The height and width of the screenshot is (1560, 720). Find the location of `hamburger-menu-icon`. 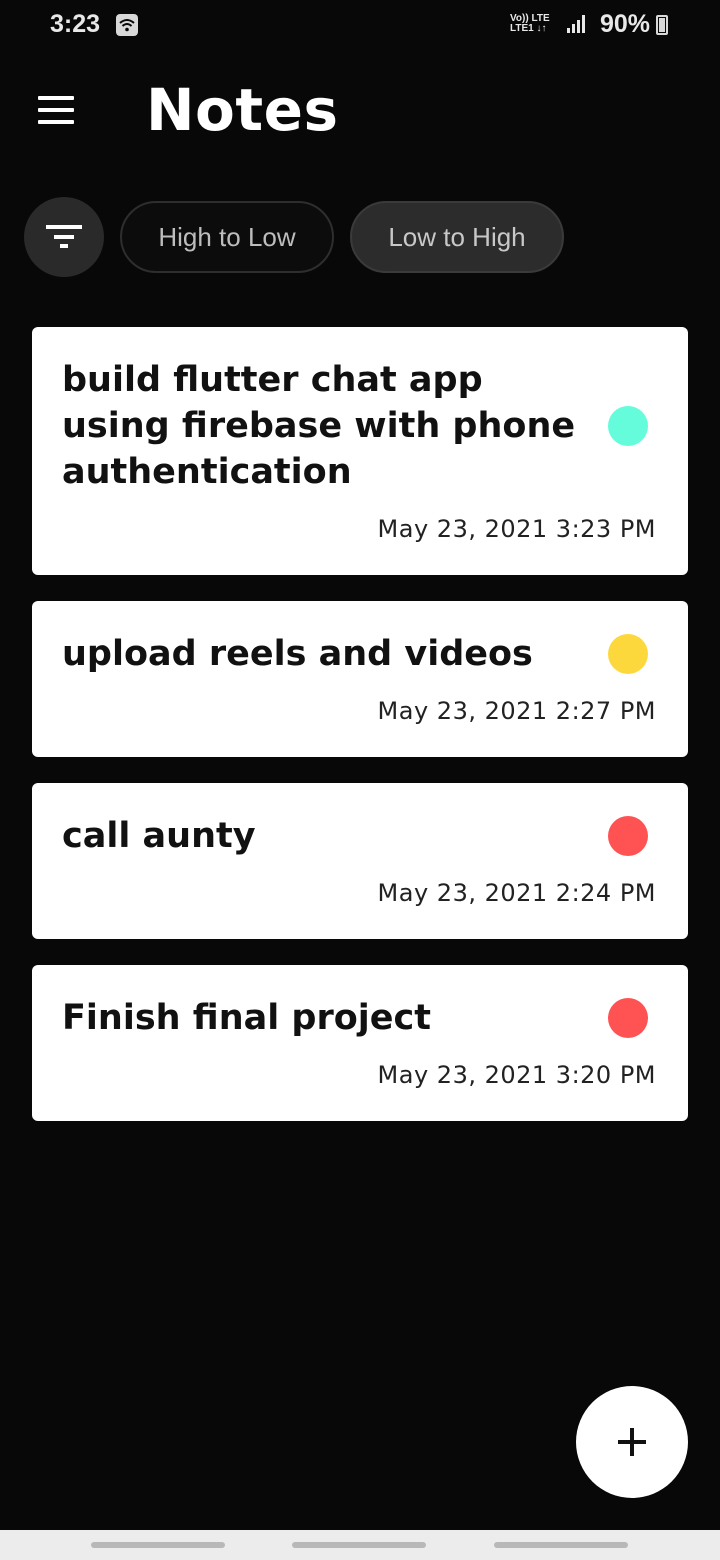

hamburger-menu-icon is located at coordinates (56, 110).